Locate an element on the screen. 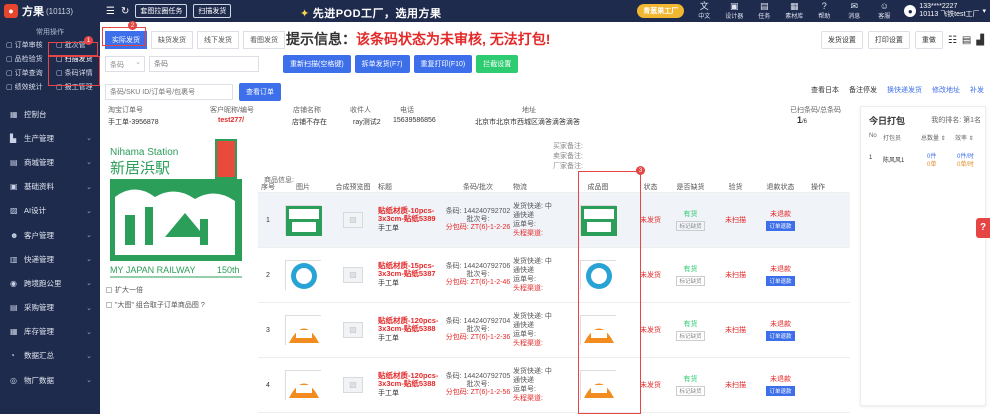  task-icon: ▤ is located at coordinates (764, 6).